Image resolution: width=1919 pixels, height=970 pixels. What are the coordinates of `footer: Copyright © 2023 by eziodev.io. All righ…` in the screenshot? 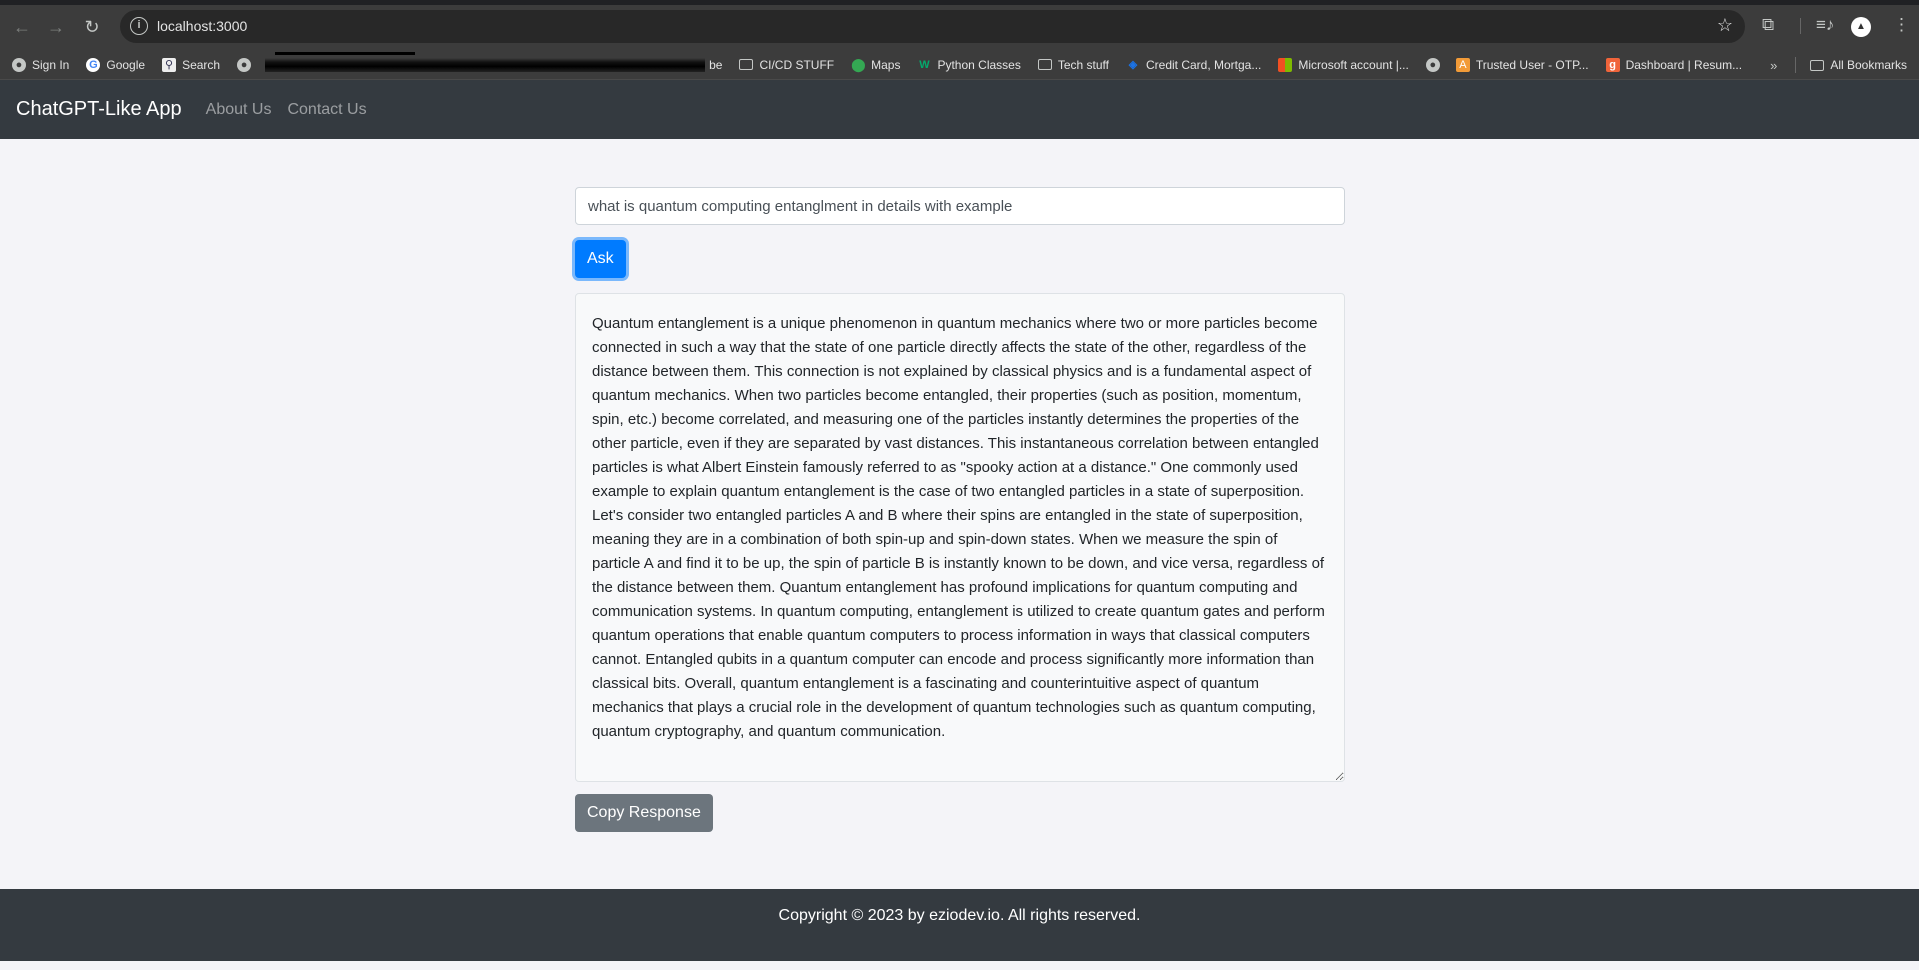 It's located at (959, 925).